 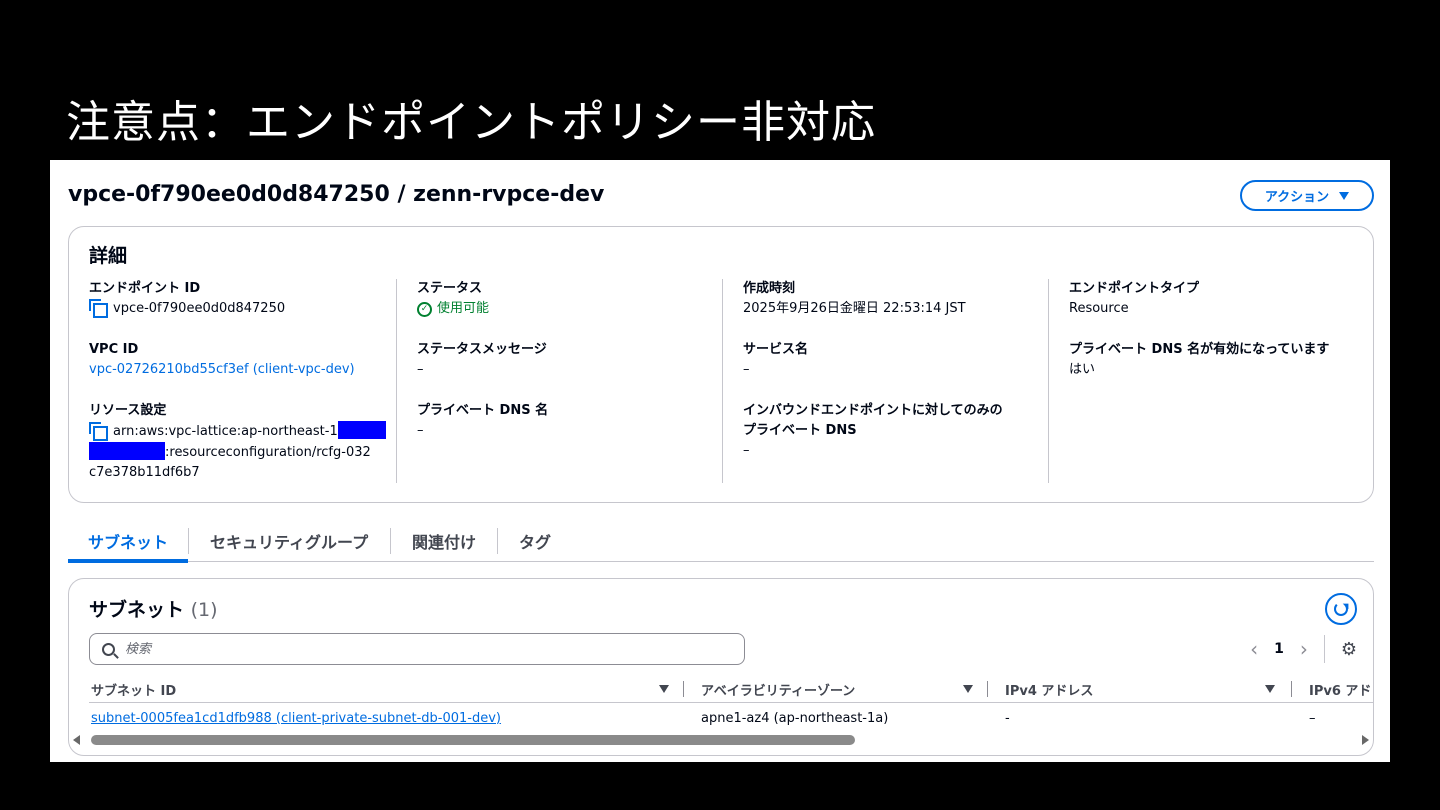 What do you see at coordinates (895, 431) in the screenshot?
I see `inbound-dns-field: インバウンドエンドポイントに対してのみの プライベート DNS –` at bounding box center [895, 431].